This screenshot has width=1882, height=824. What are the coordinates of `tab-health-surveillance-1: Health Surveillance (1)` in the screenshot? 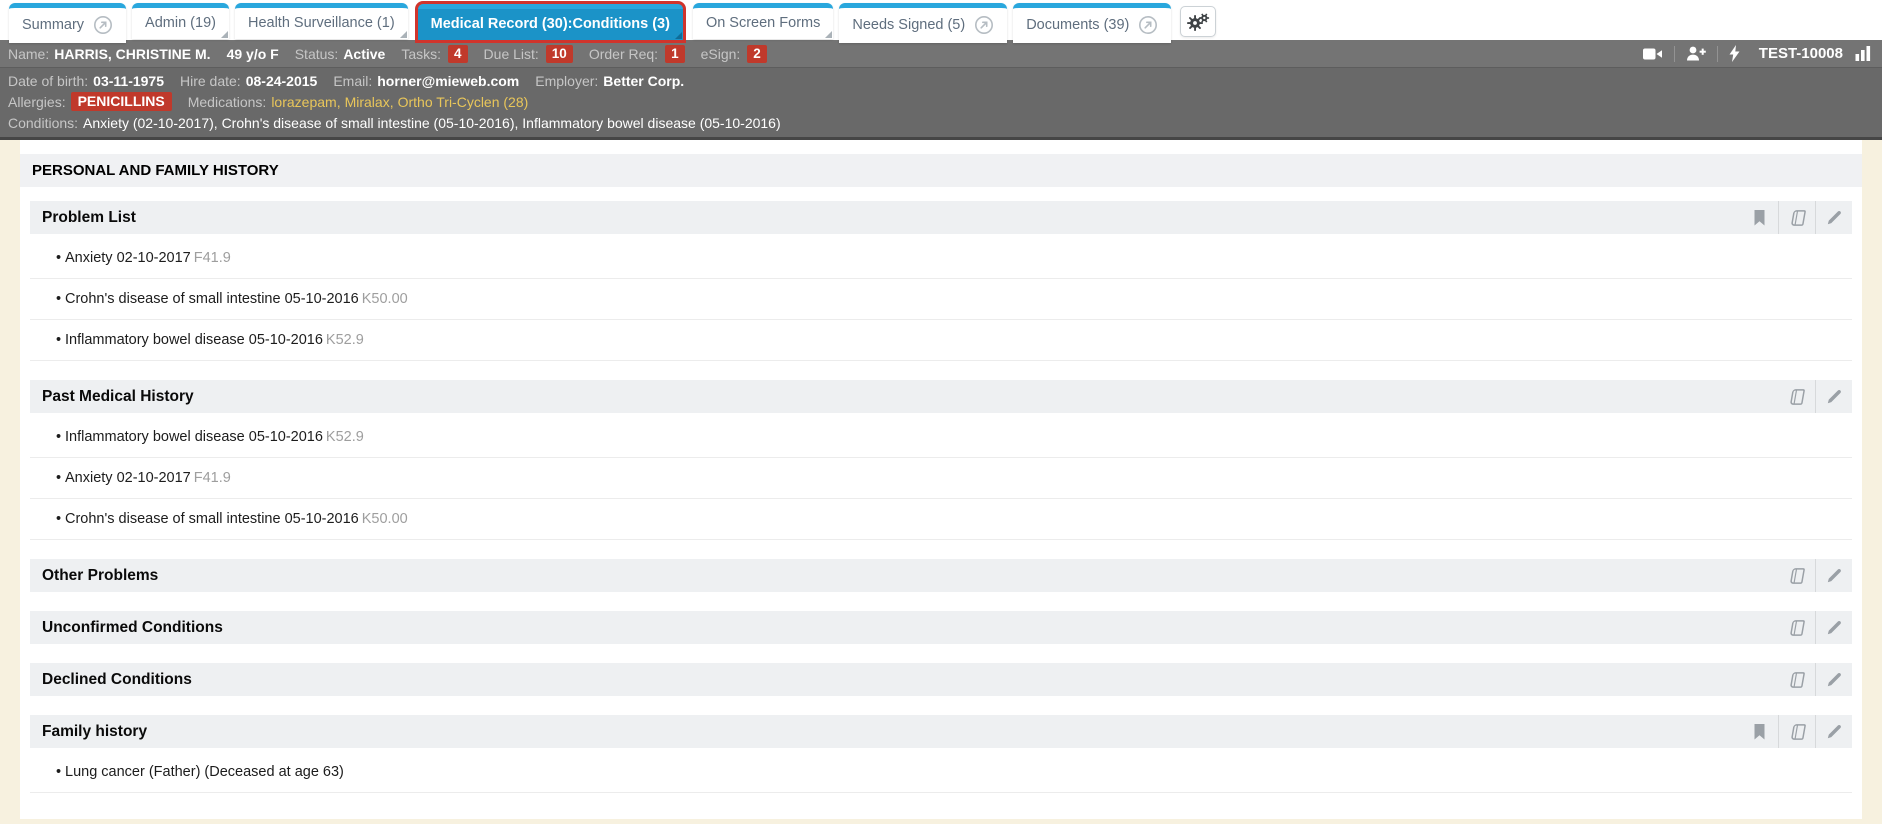 It's located at (321, 21).